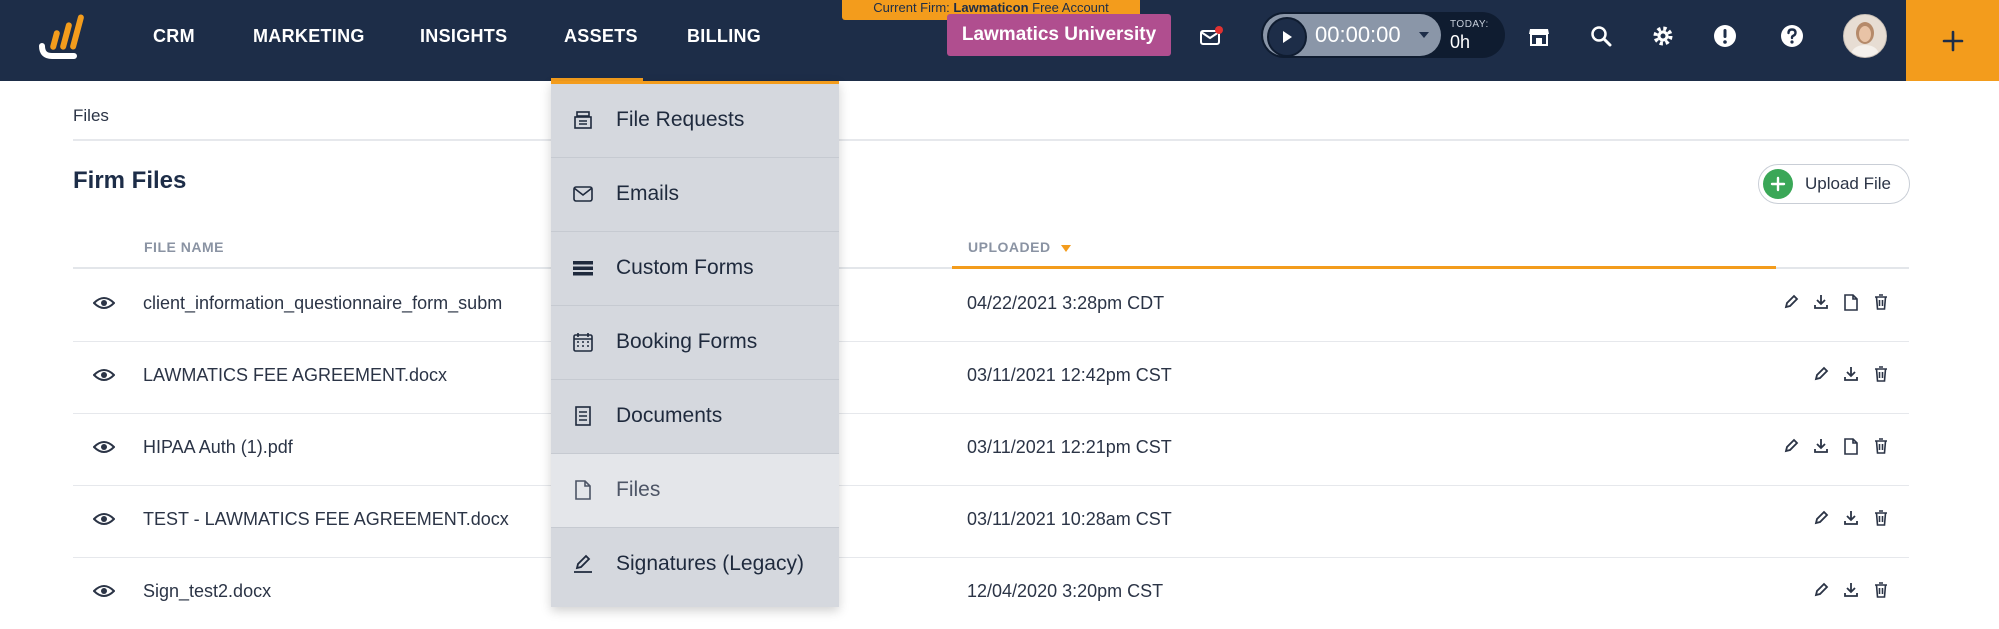 Image resolution: width=1999 pixels, height=629 pixels. Describe the element at coordinates (1070, 7) in the screenshot. I see `firm-banner-suffix: Free Account` at that location.